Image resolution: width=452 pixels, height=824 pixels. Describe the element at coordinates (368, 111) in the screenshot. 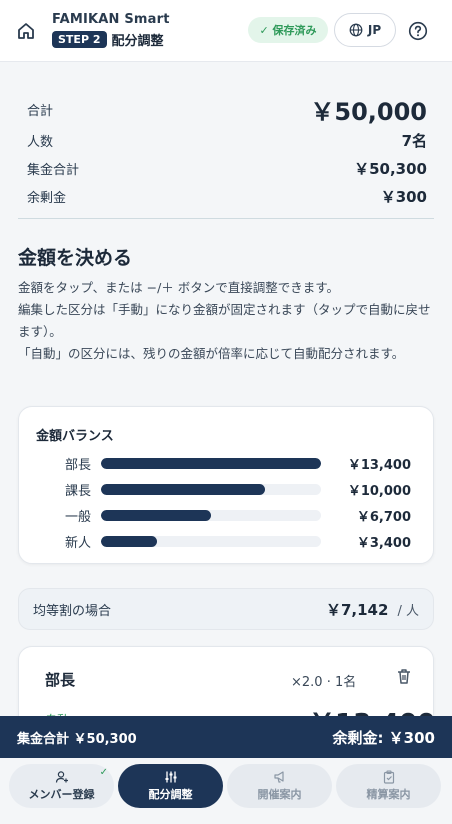

I see `total-value: ￥50,000` at that location.